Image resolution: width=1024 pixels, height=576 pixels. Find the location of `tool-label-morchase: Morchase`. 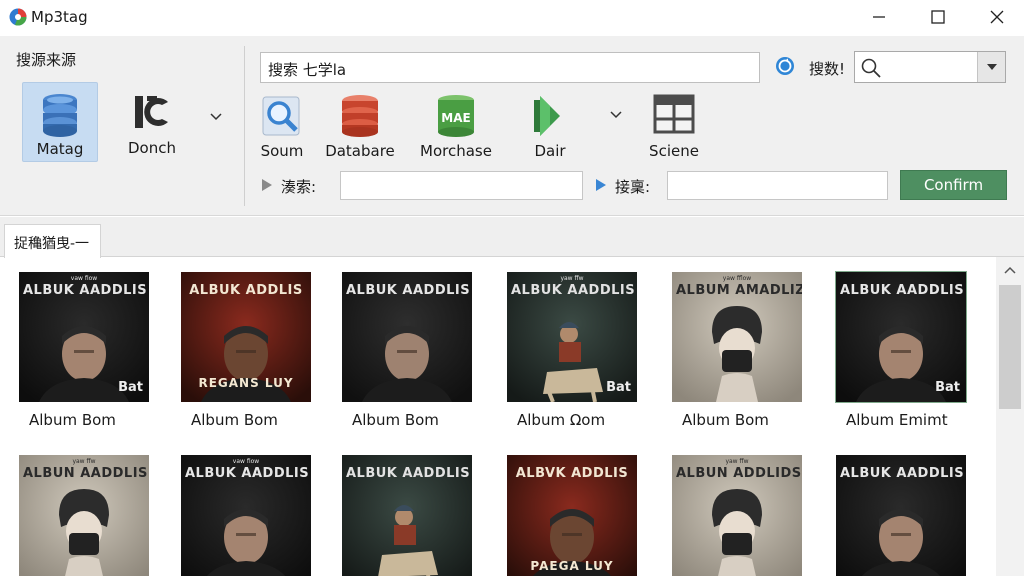

tool-label-morchase: Morchase is located at coordinates (456, 151).